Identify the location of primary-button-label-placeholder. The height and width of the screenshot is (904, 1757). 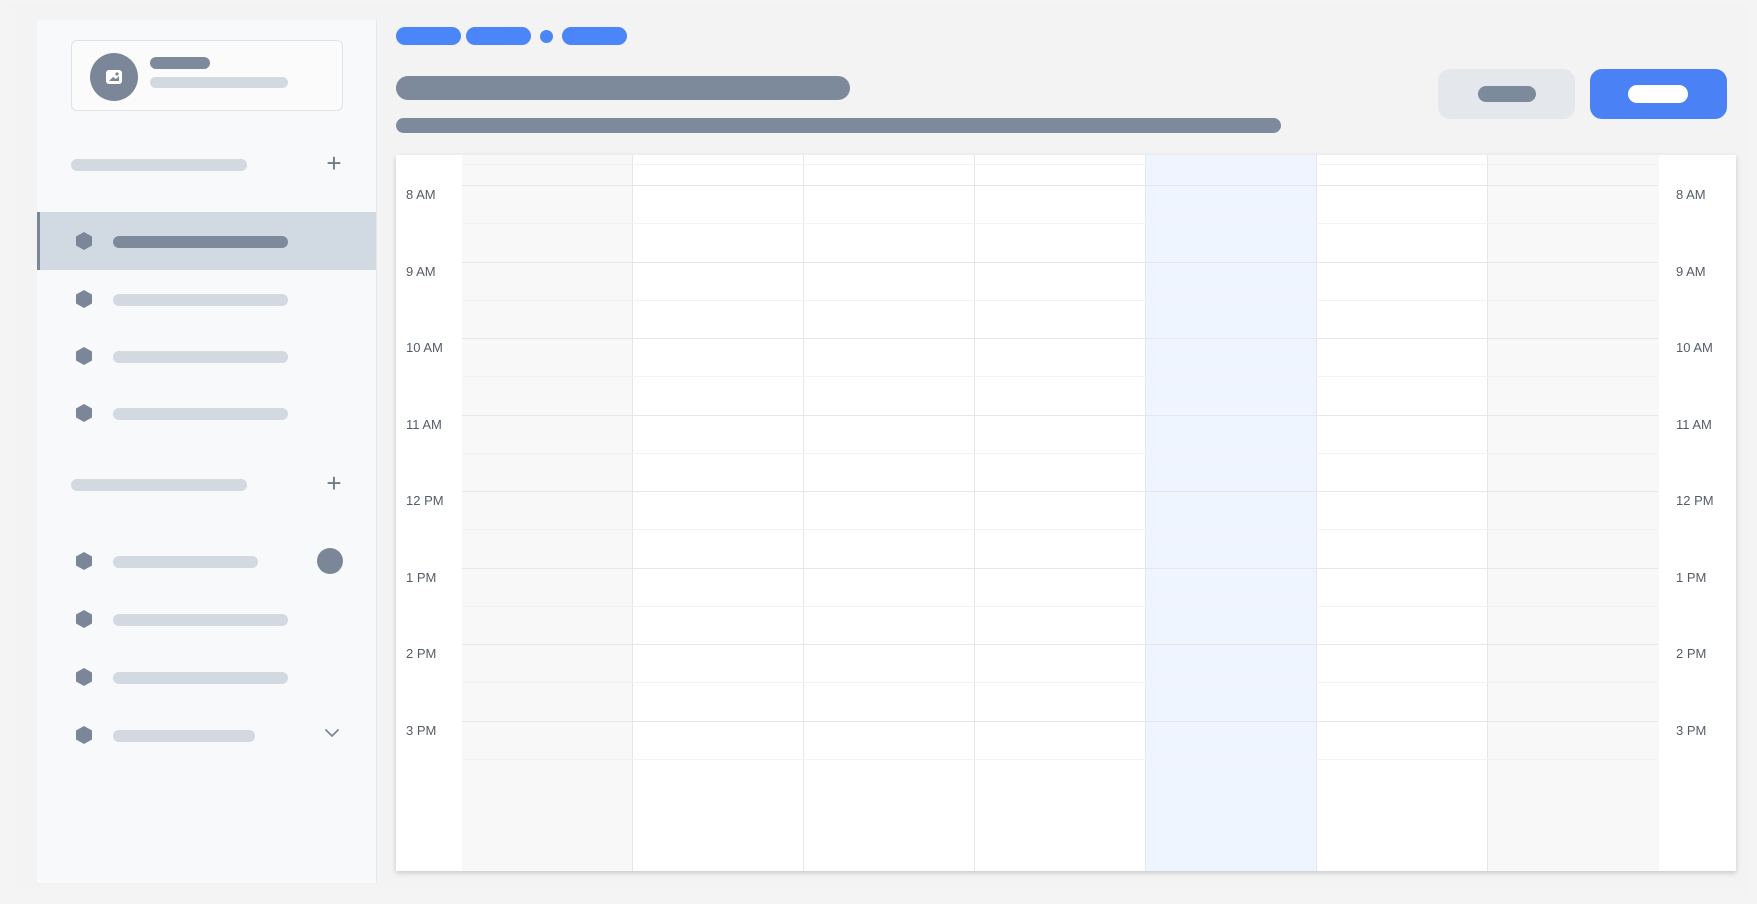
(1658, 94).